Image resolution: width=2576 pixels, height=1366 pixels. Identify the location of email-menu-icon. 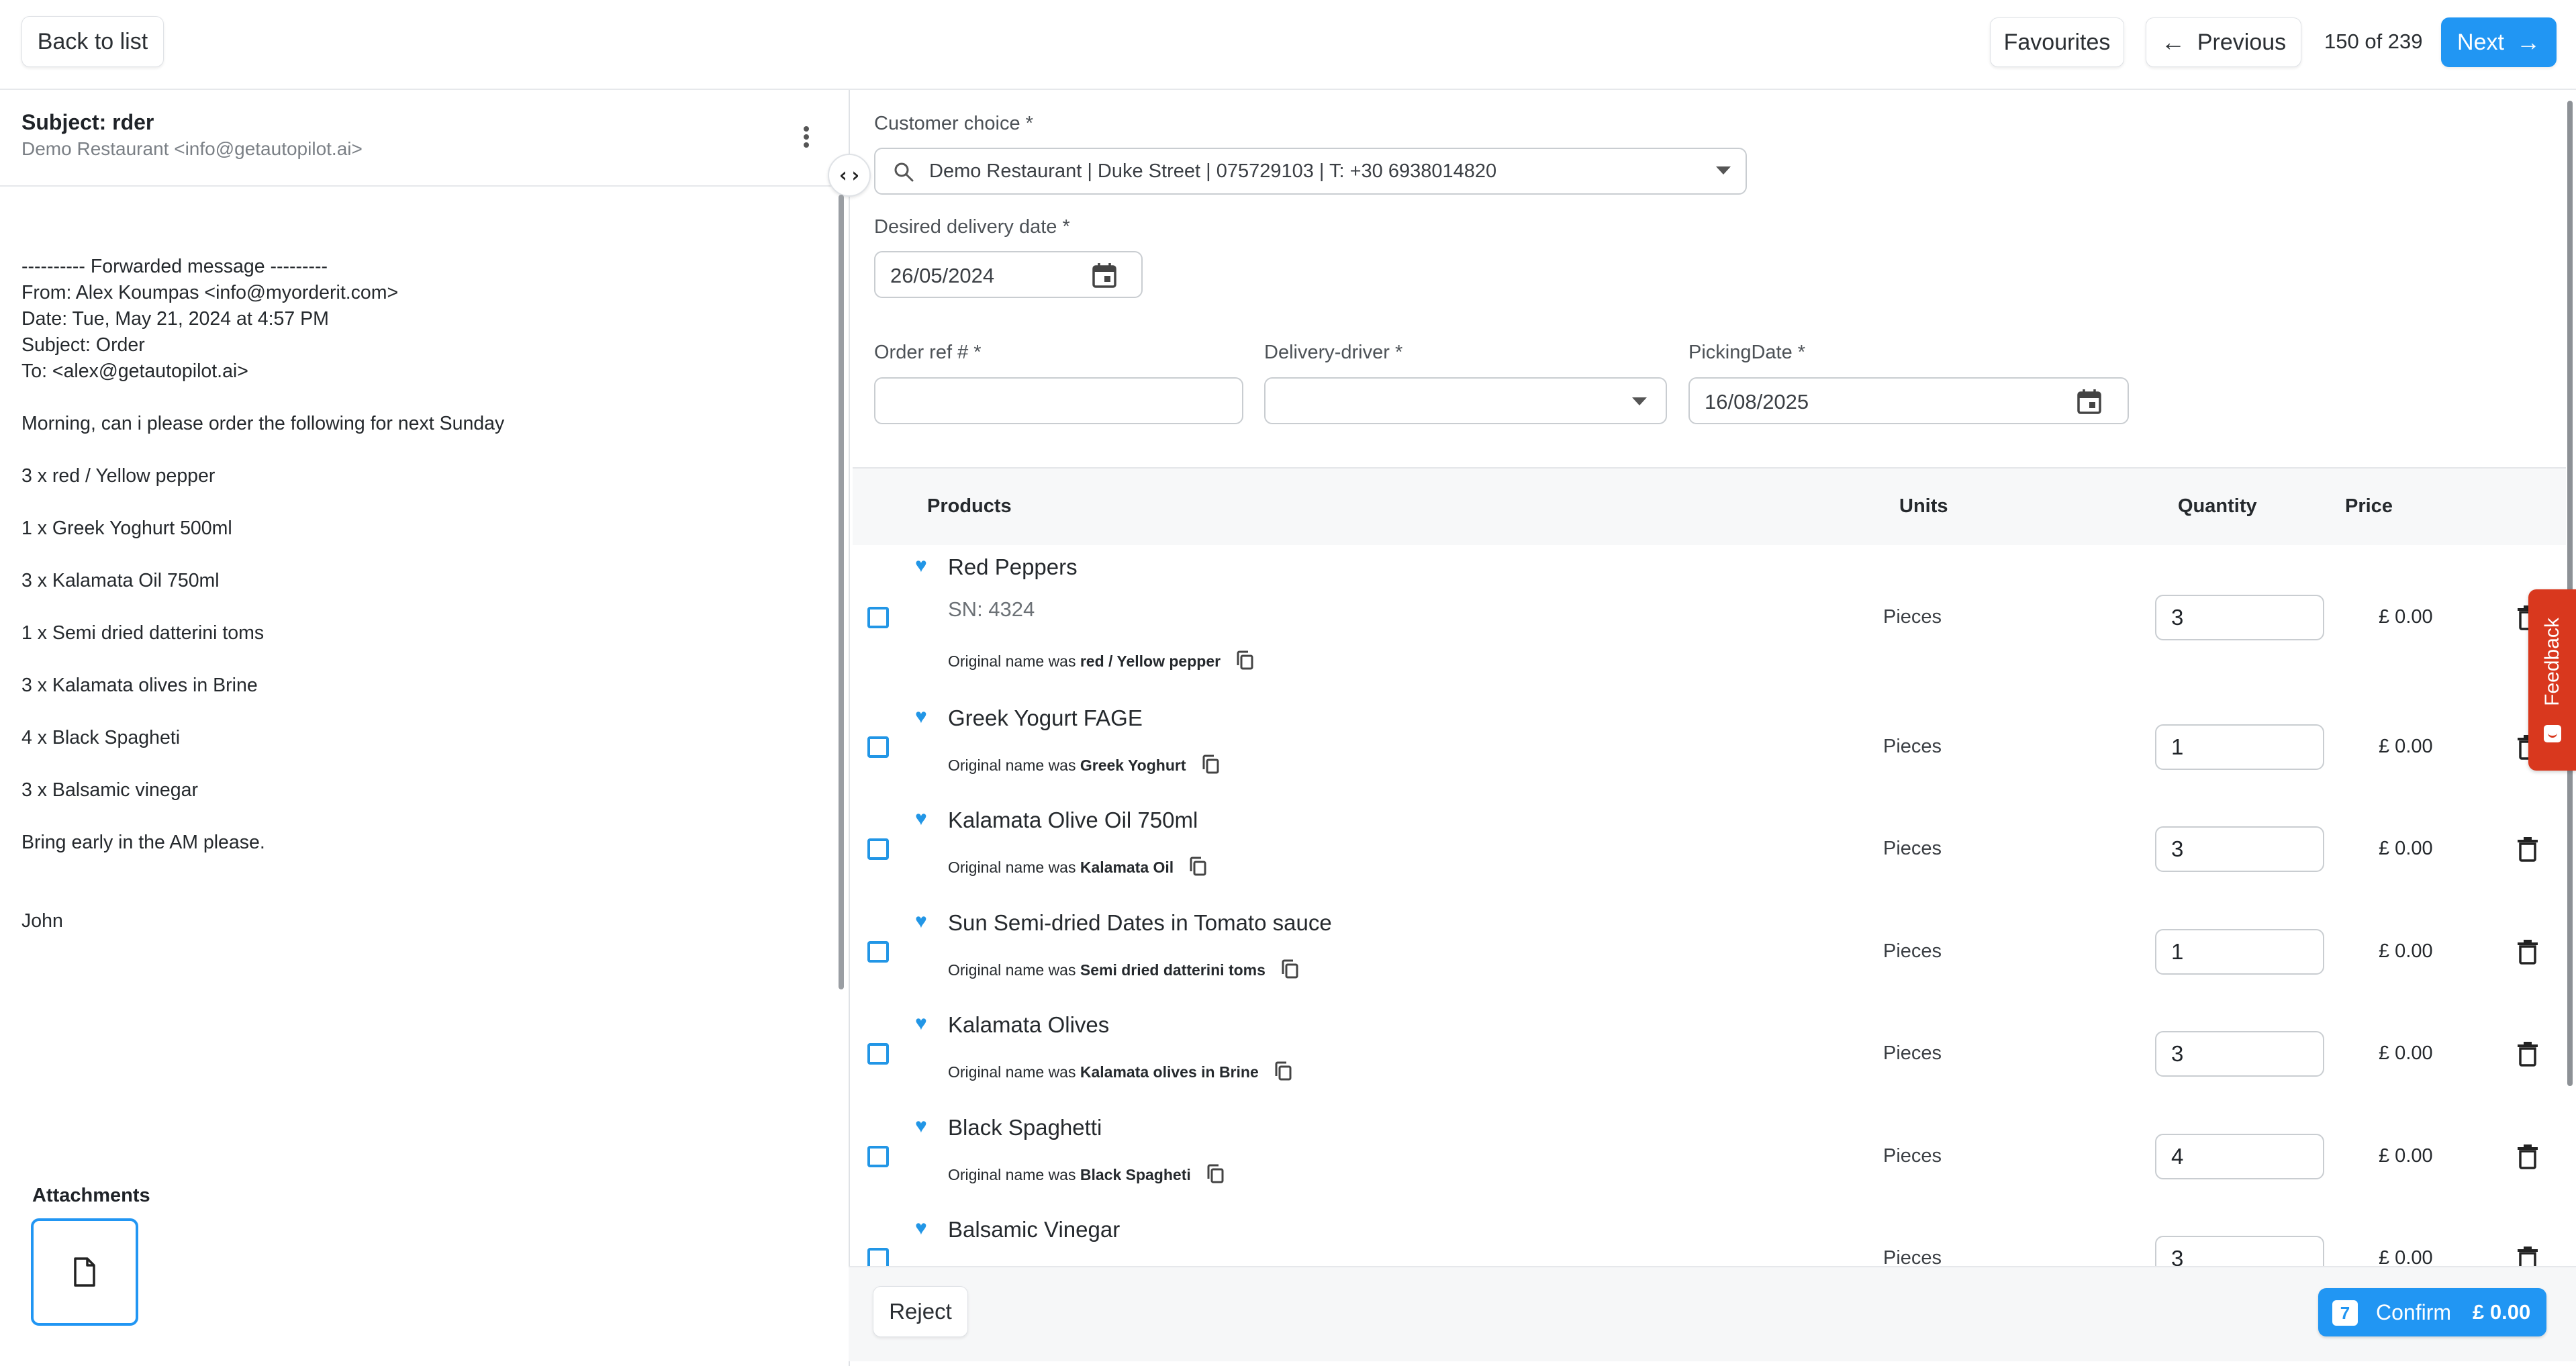
(806, 137).